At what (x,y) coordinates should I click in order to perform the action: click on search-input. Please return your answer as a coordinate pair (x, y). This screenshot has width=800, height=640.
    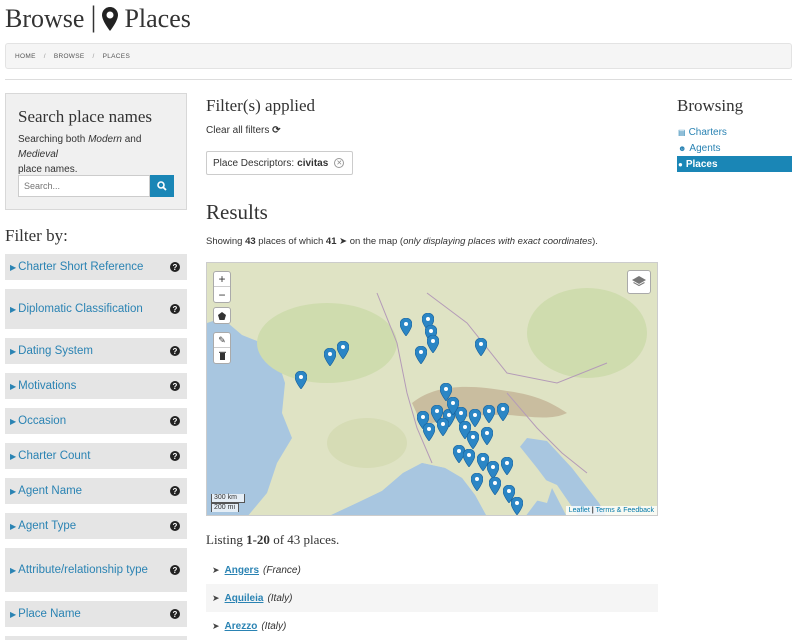
    Looking at the image, I should click on (84, 186).